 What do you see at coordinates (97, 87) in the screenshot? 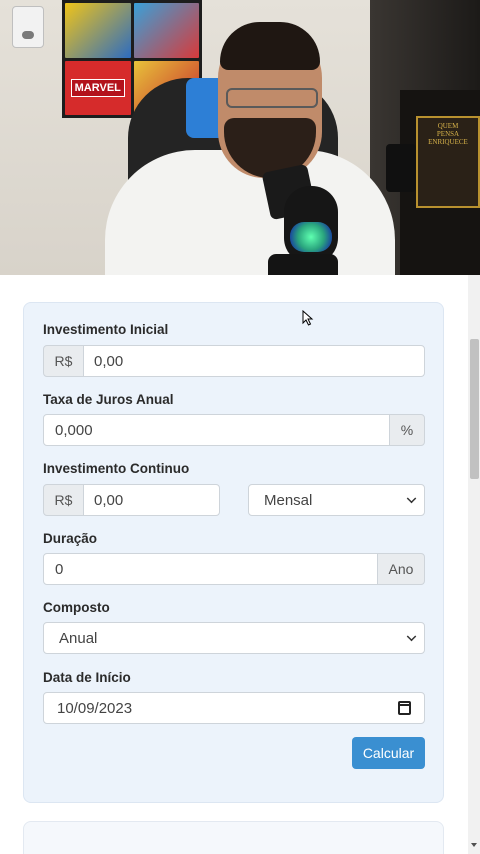
I see `poster-logo: MARVEL` at bounding box center [97, 87].